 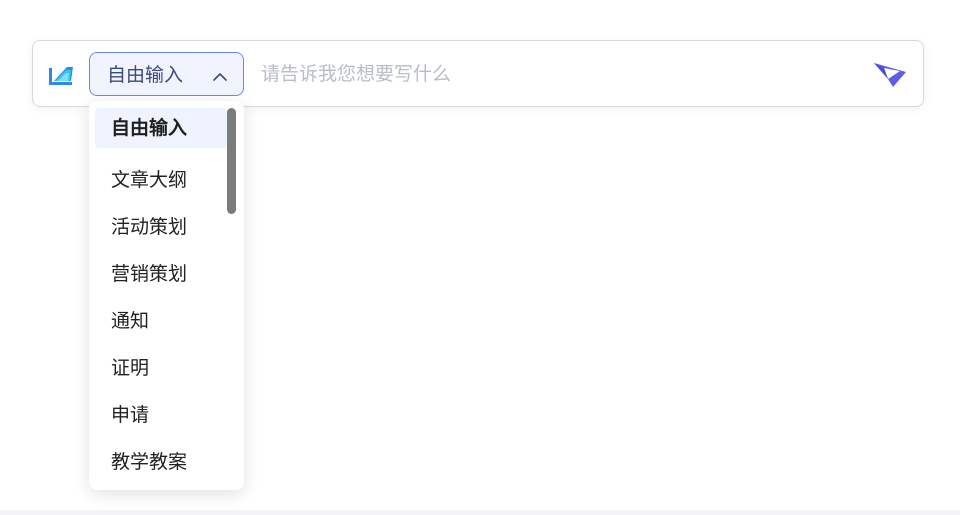 I want to click on writing-mode-label: 自由输入, so click(x=145, y=75).